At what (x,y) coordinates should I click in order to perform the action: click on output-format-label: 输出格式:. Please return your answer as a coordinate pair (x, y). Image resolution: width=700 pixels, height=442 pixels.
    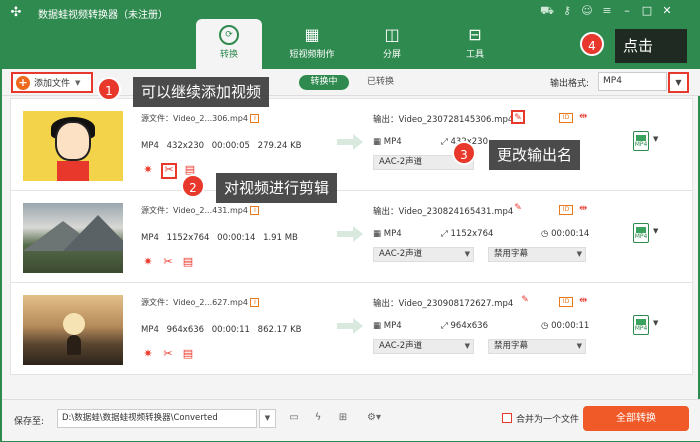
    Looking at the image, I should click on (570, 84).